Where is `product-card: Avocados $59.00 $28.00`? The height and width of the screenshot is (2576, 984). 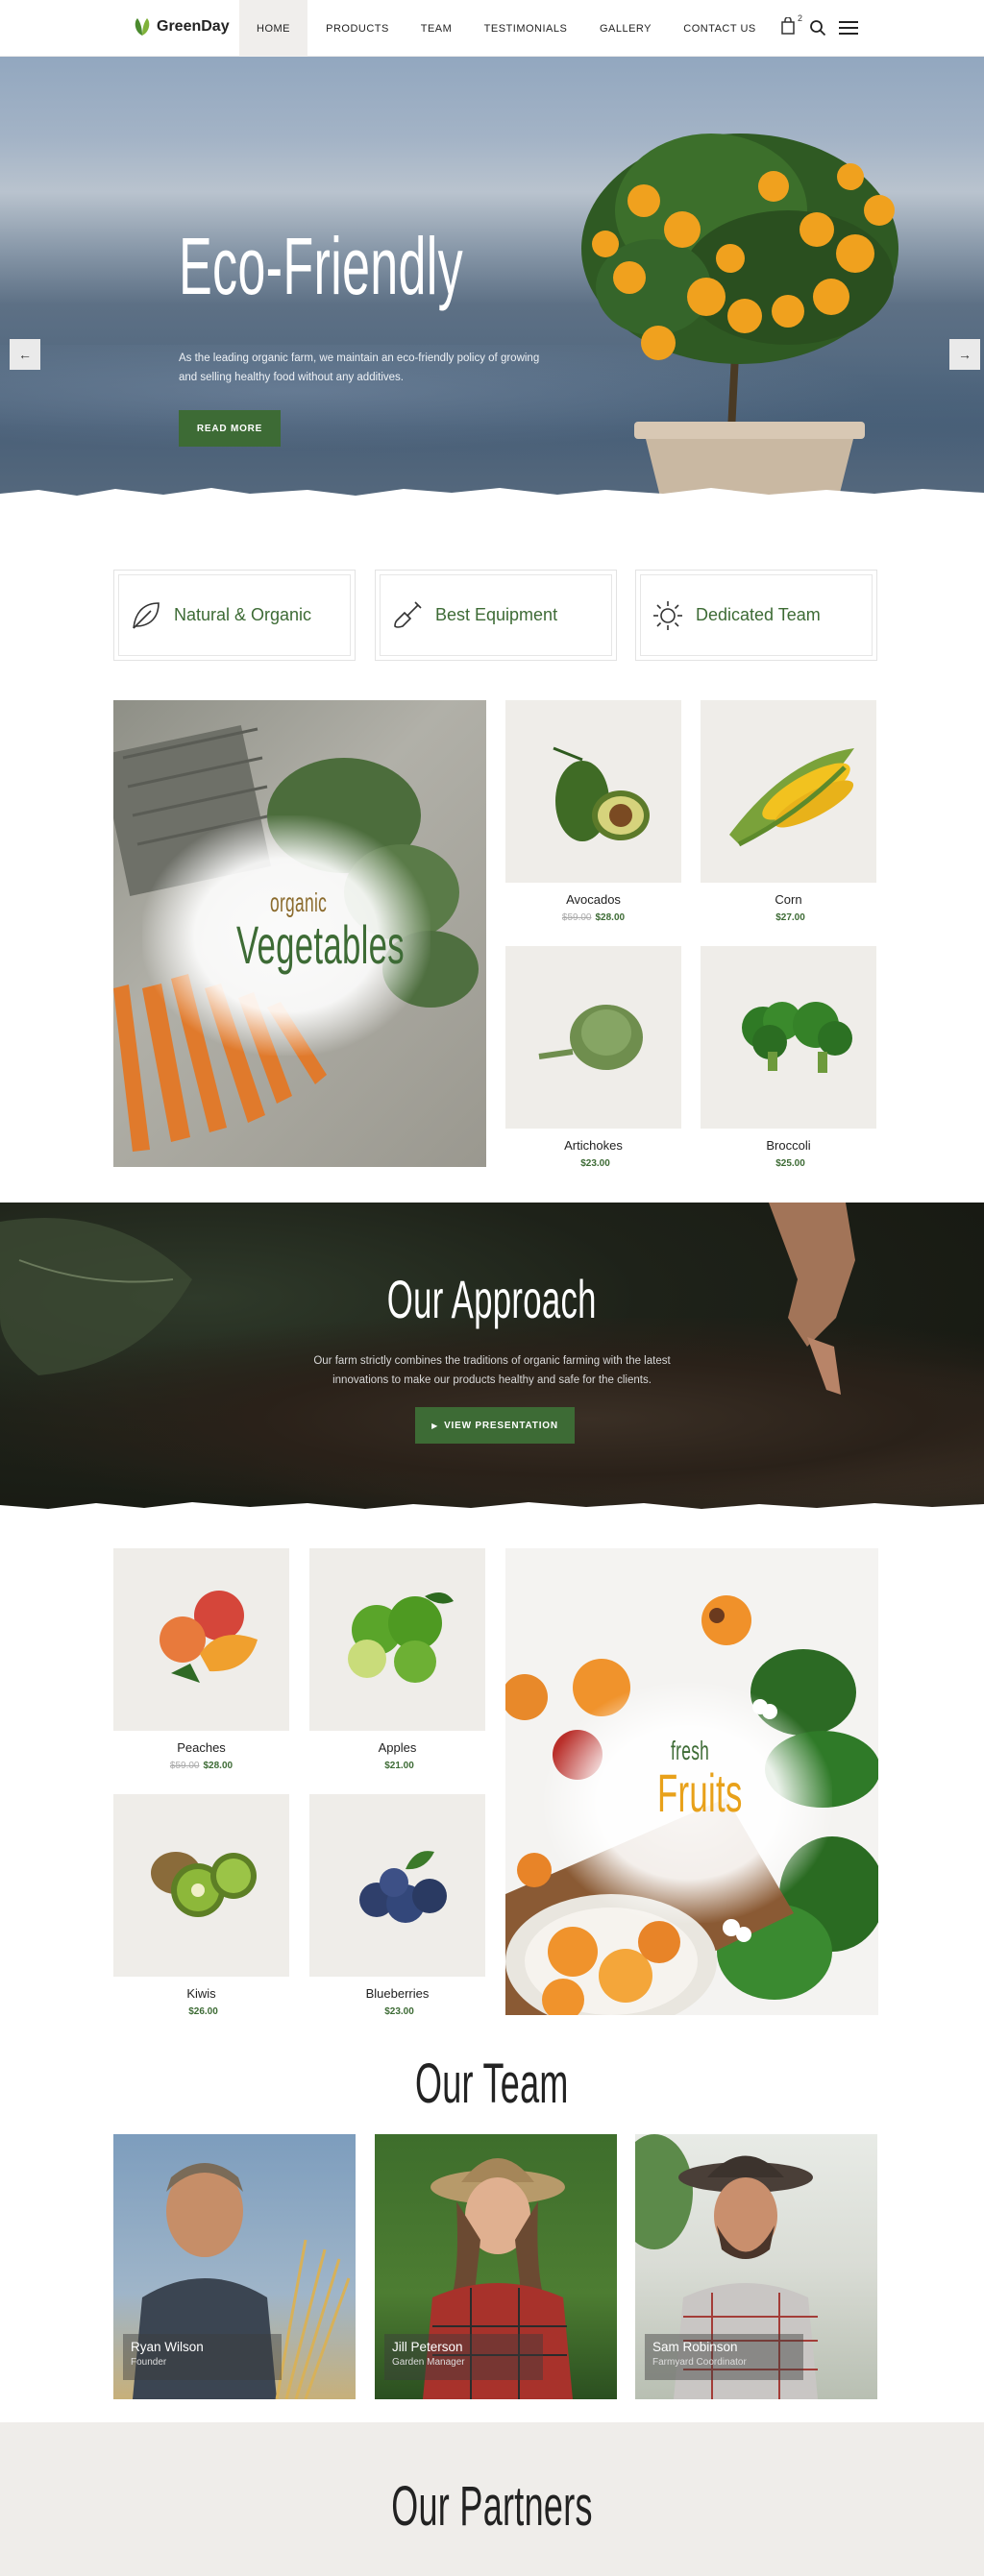 product-card: Avocados $59.00 $28.00 is located at coordinates (593, 811).